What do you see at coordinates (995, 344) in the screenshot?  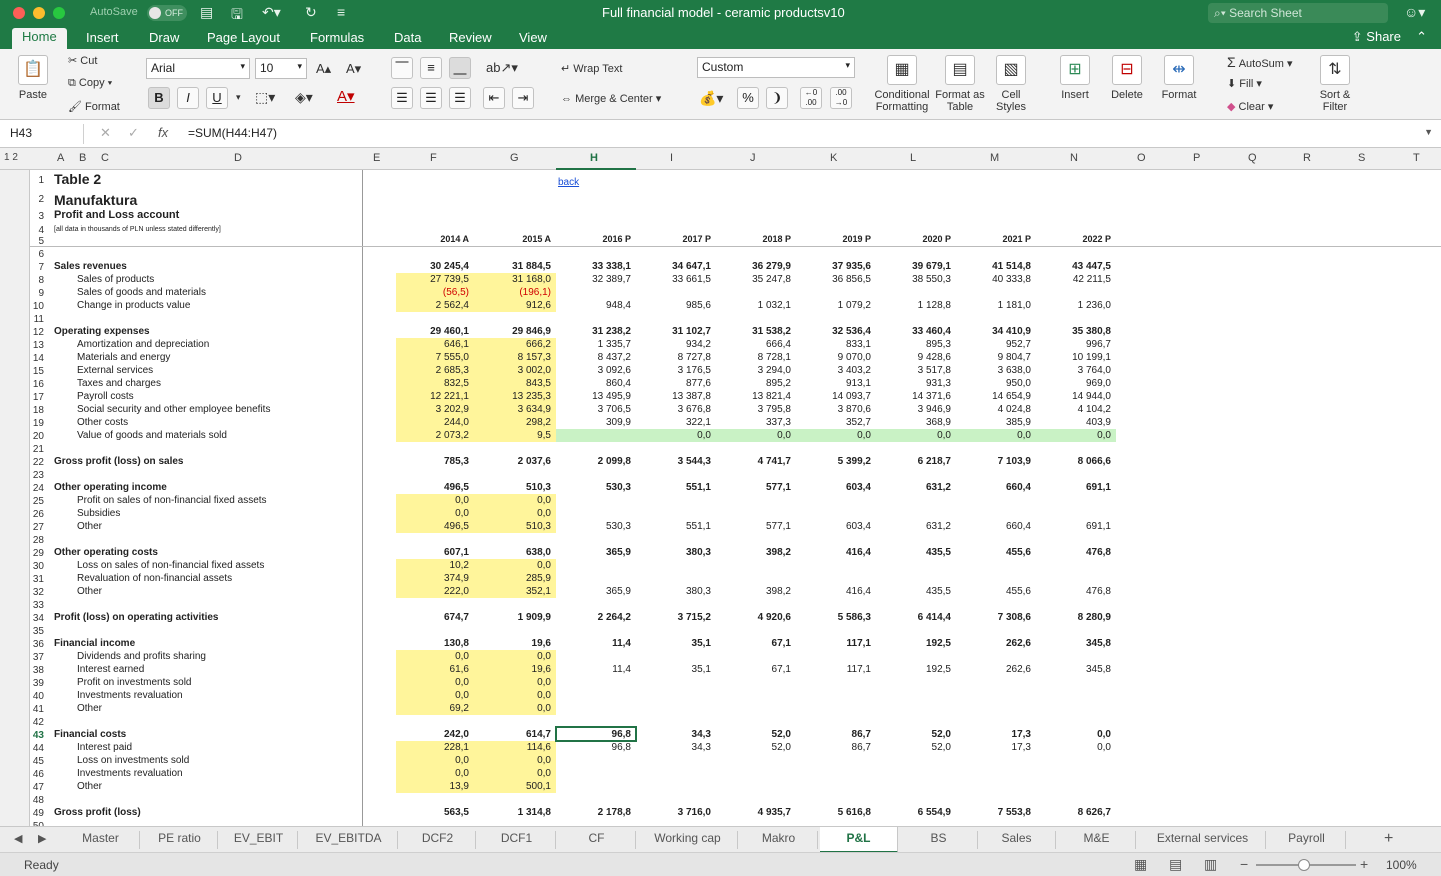 I see `value-cell: 952,7` at bounding box center [995, 344].